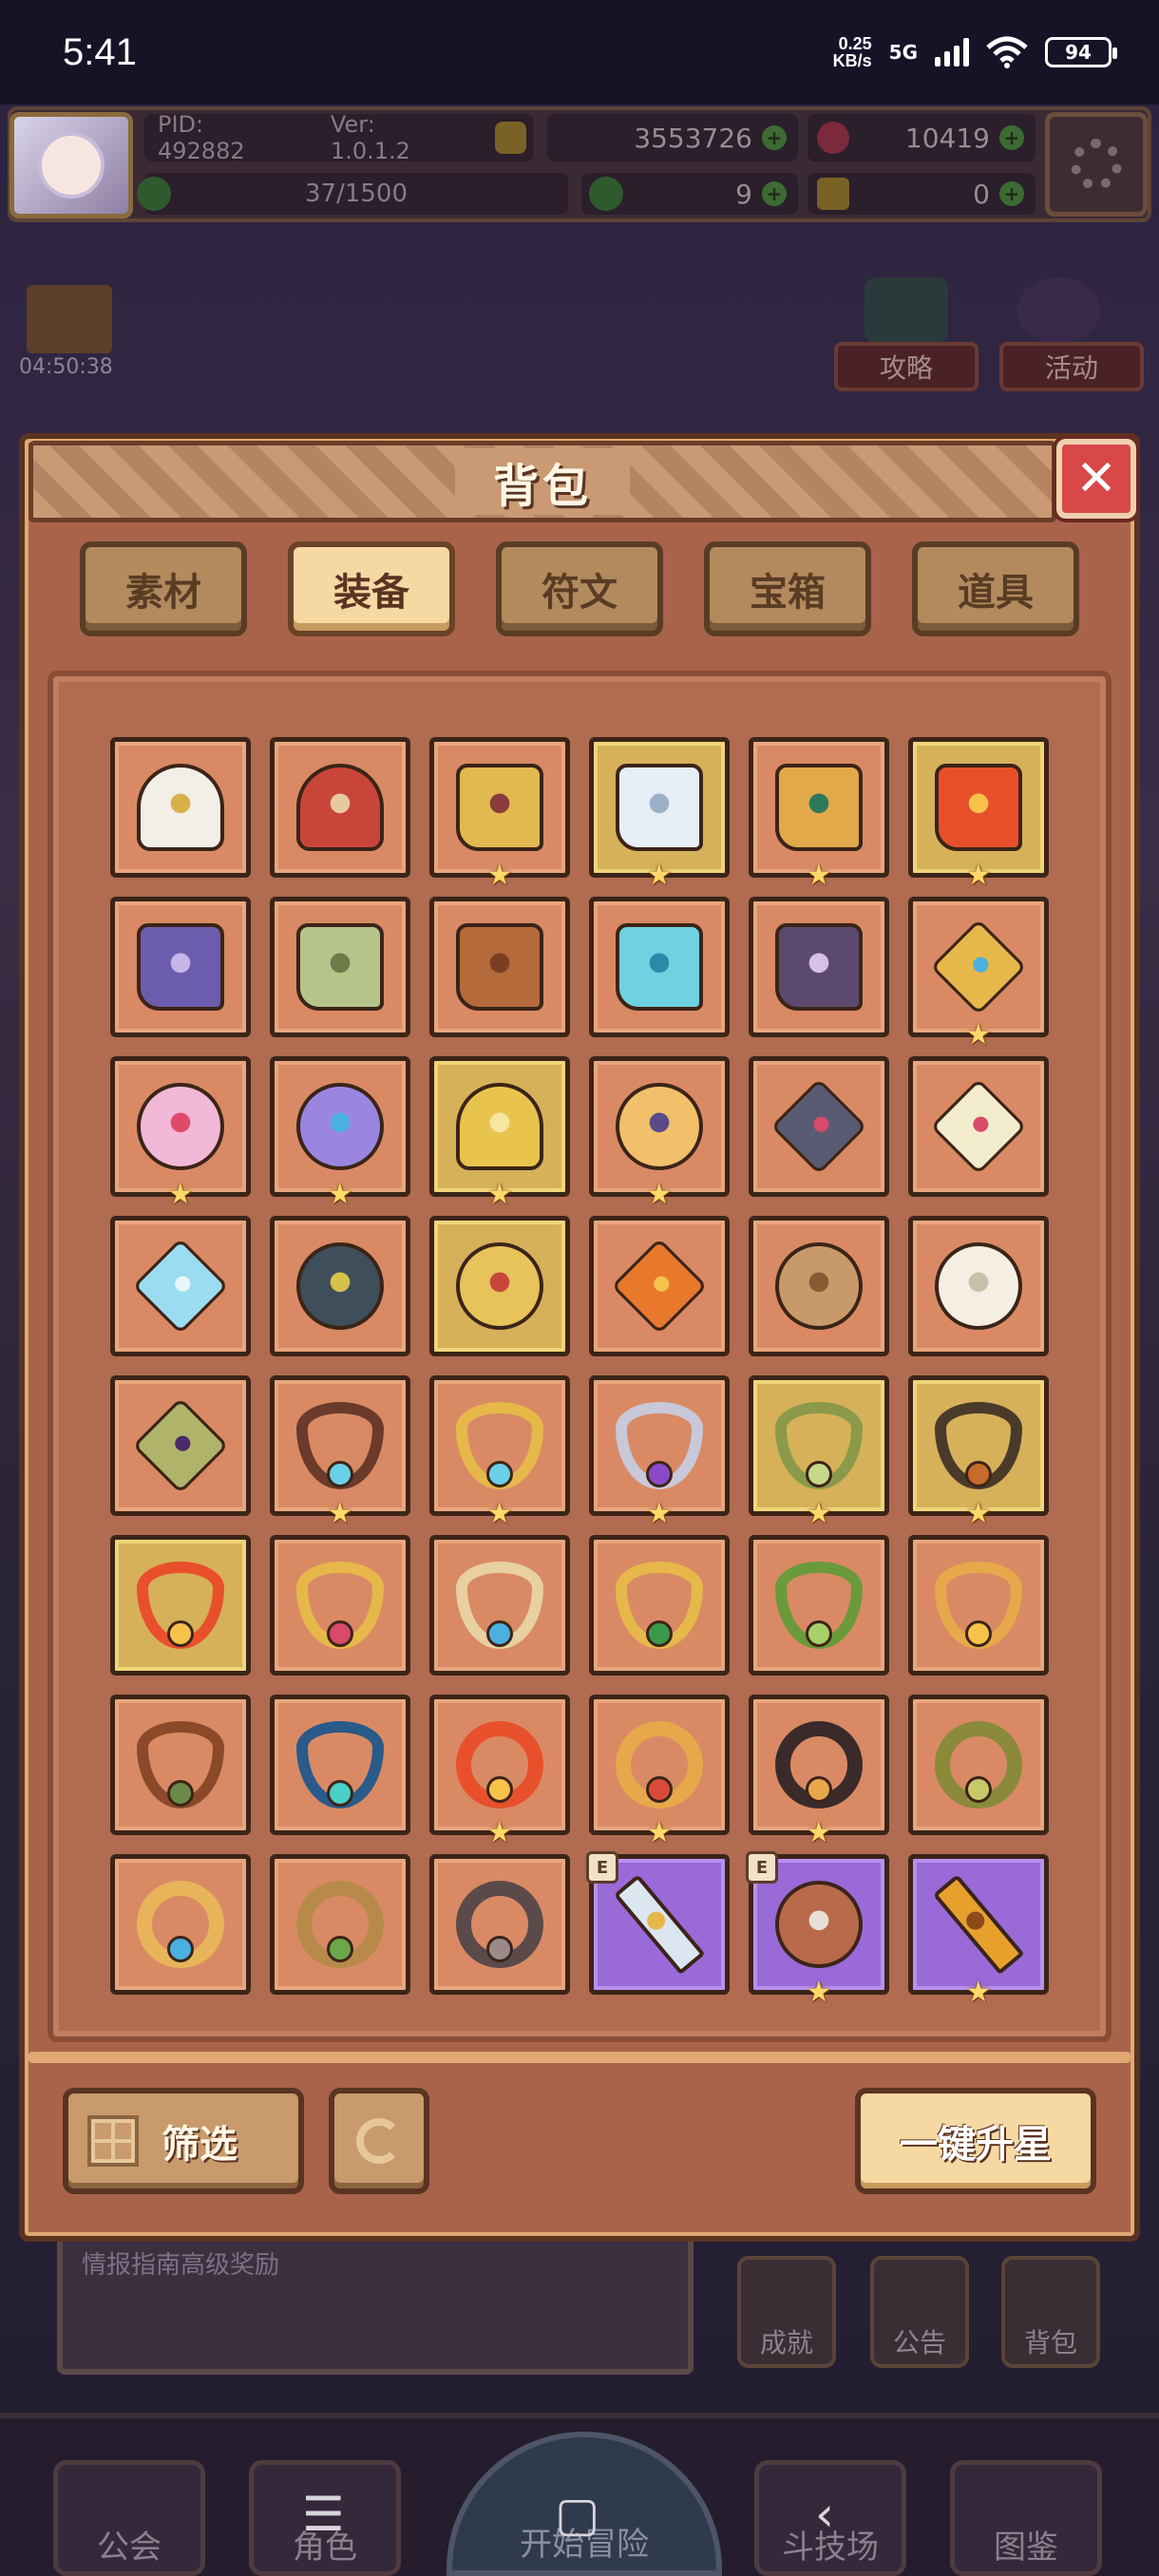  I want to click on add-gold-icon: +, so click(774, 137).